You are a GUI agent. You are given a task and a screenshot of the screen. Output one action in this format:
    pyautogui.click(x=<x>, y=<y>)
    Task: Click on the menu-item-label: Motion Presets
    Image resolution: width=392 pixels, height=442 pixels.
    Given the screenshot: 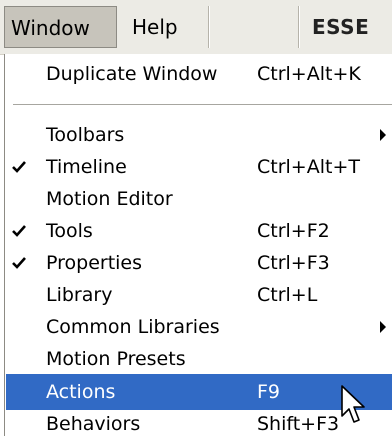 What is the action you would take?
    pyautogui.click(x=116, y=359)
    